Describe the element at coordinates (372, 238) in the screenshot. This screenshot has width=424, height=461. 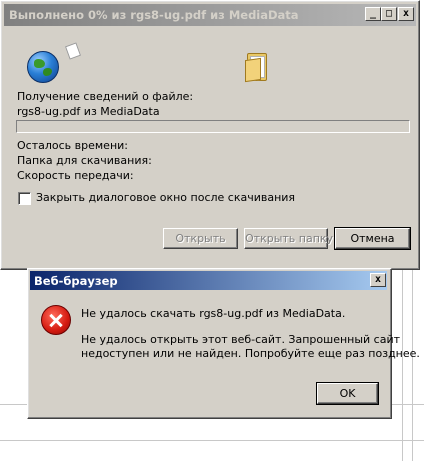
I see `cancel-button: Отмена` at that location.